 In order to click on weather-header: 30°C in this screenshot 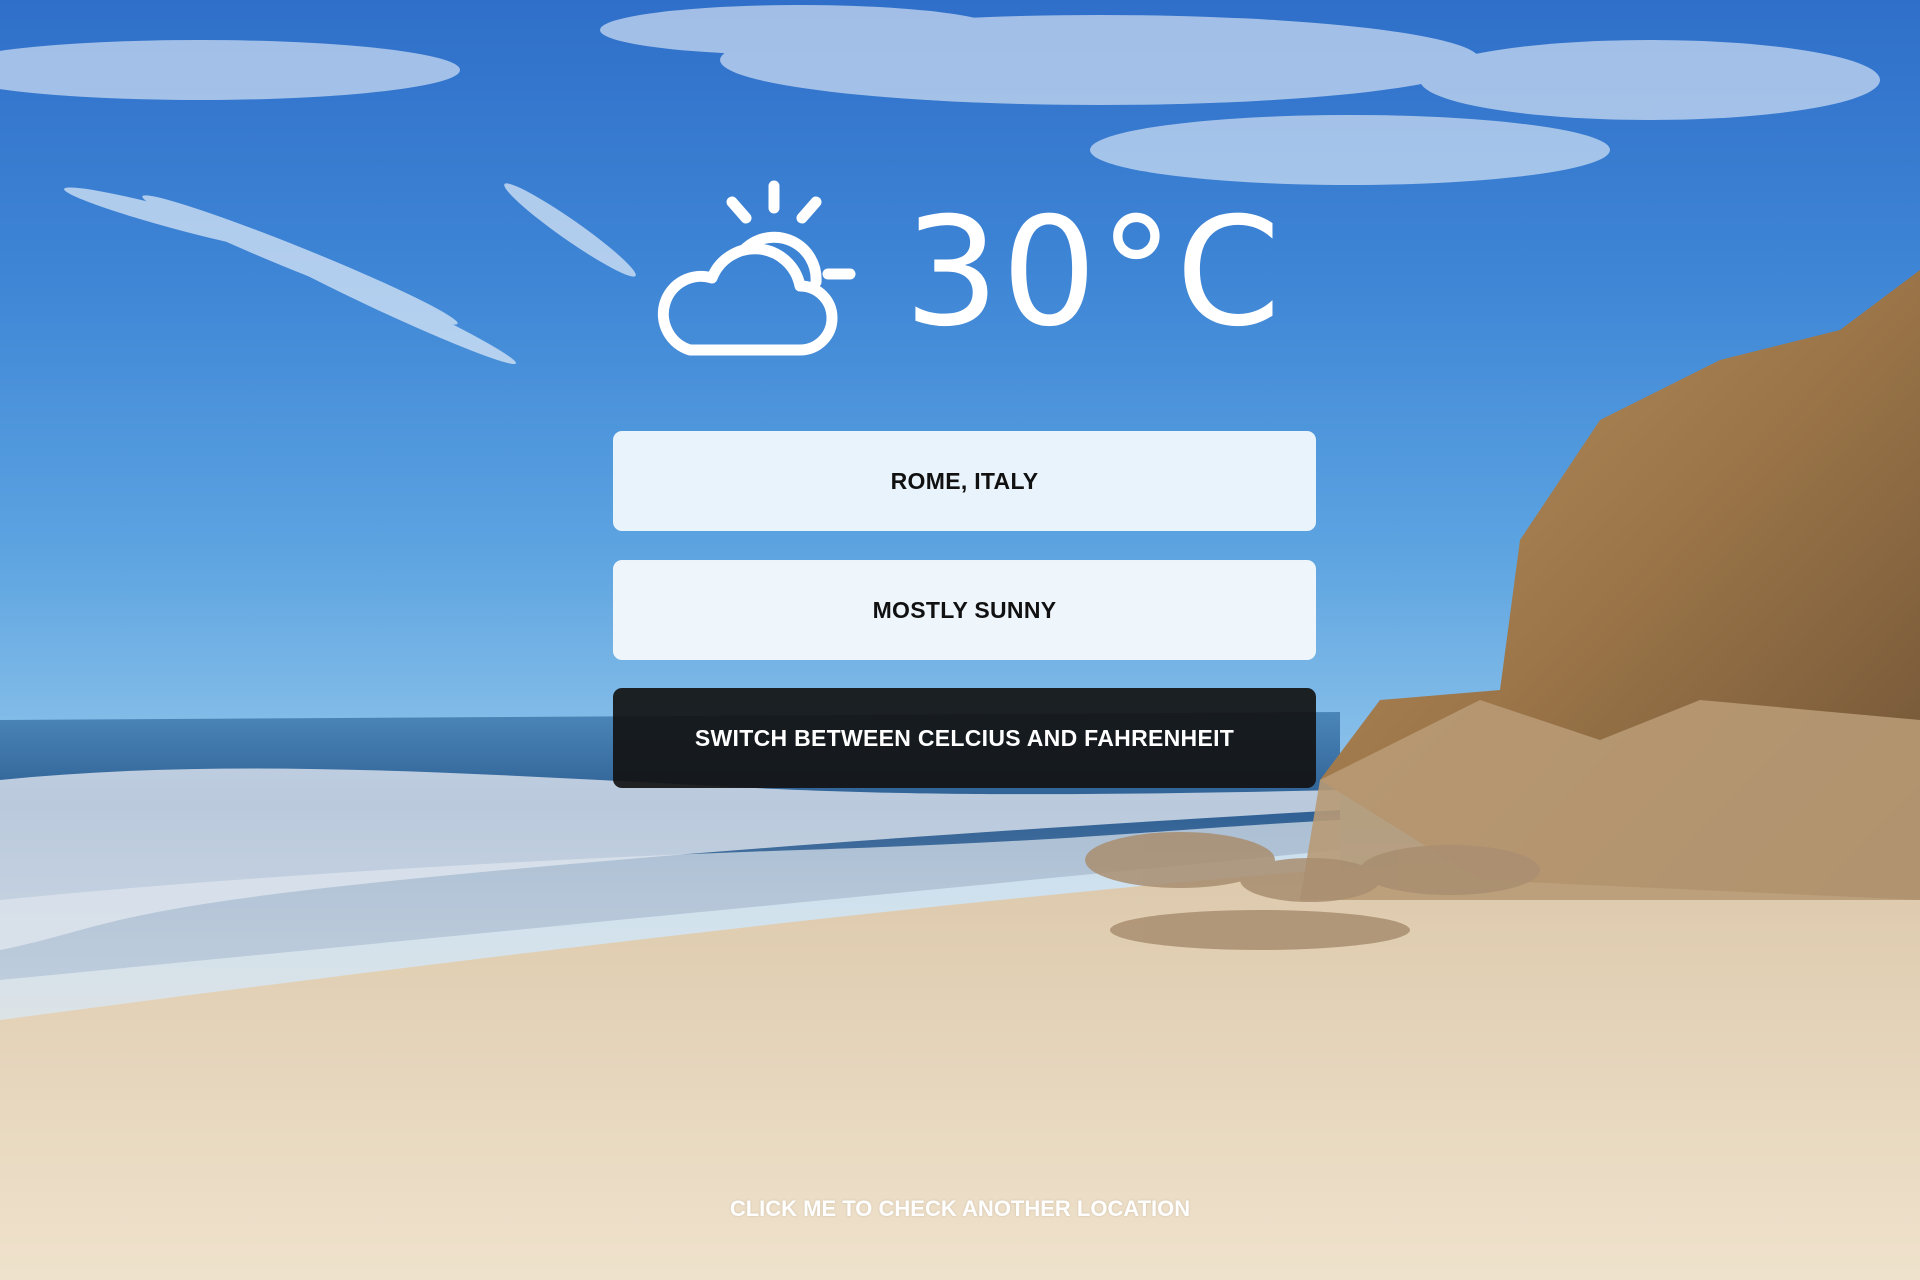, I will do `click(975, 273)`.